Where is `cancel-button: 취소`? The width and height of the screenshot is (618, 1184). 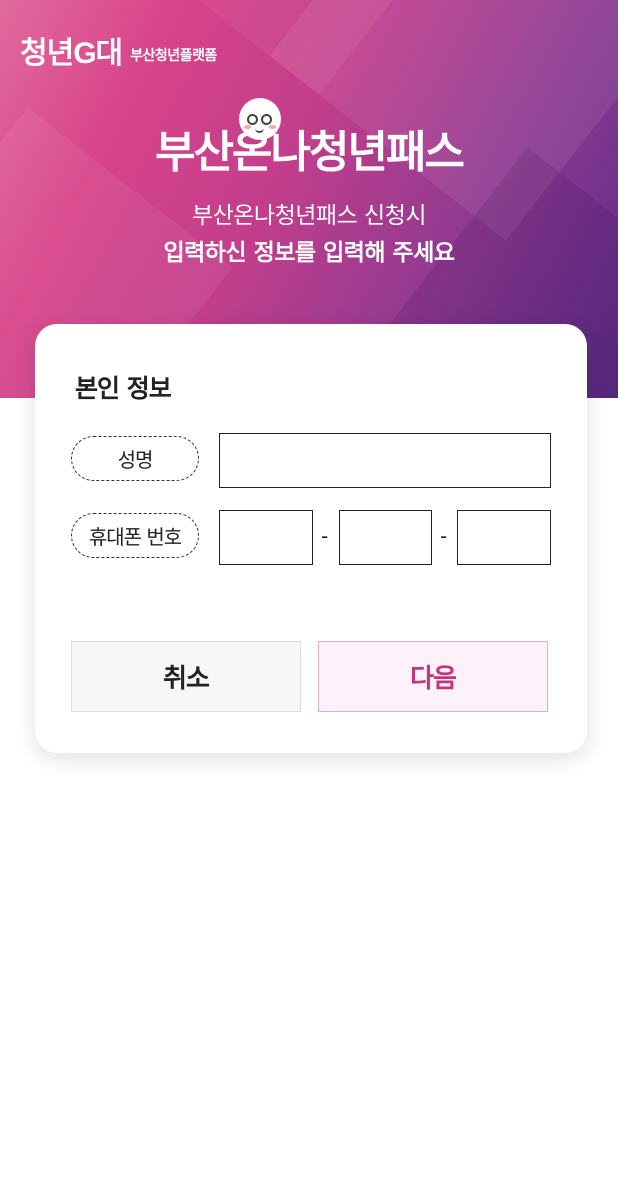
cancel-button: 취소 is located at coordinates (186, 676).